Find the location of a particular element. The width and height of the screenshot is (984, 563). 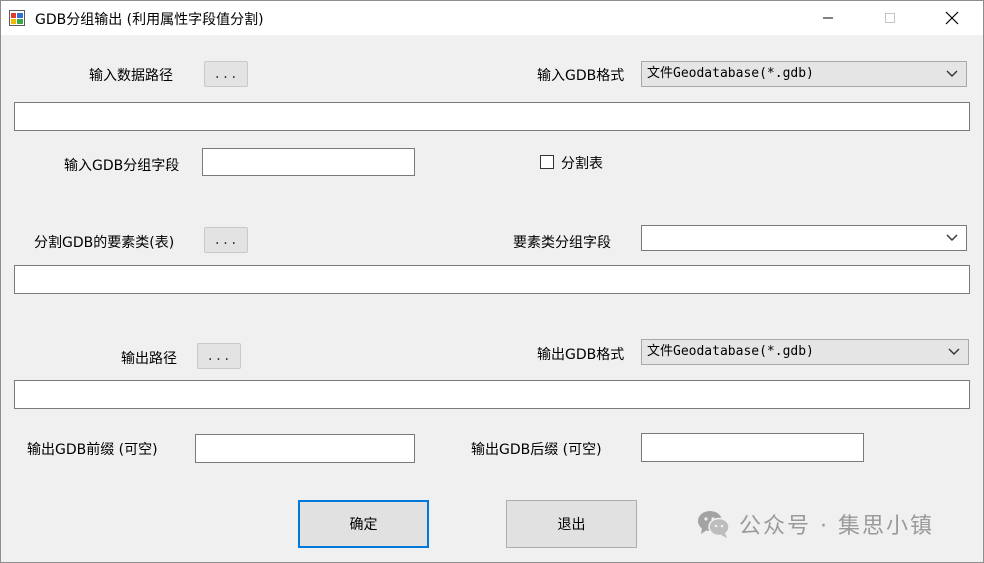

input-format-label: 输入GDB格式 is located at coordinates (581, 76).